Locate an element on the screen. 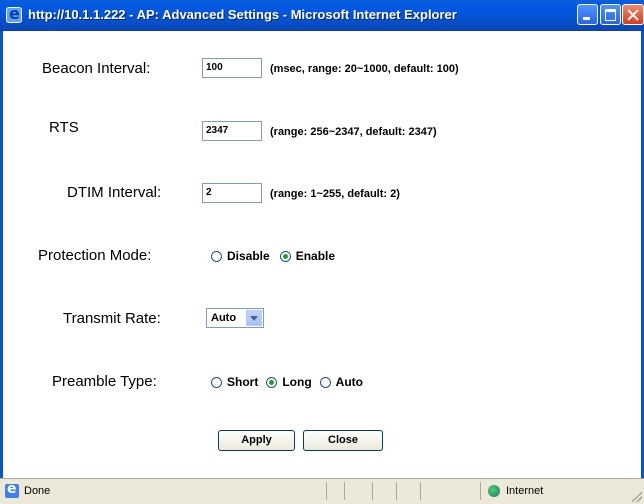  preamble-option-label: Short is located at coordinates (243, 382).